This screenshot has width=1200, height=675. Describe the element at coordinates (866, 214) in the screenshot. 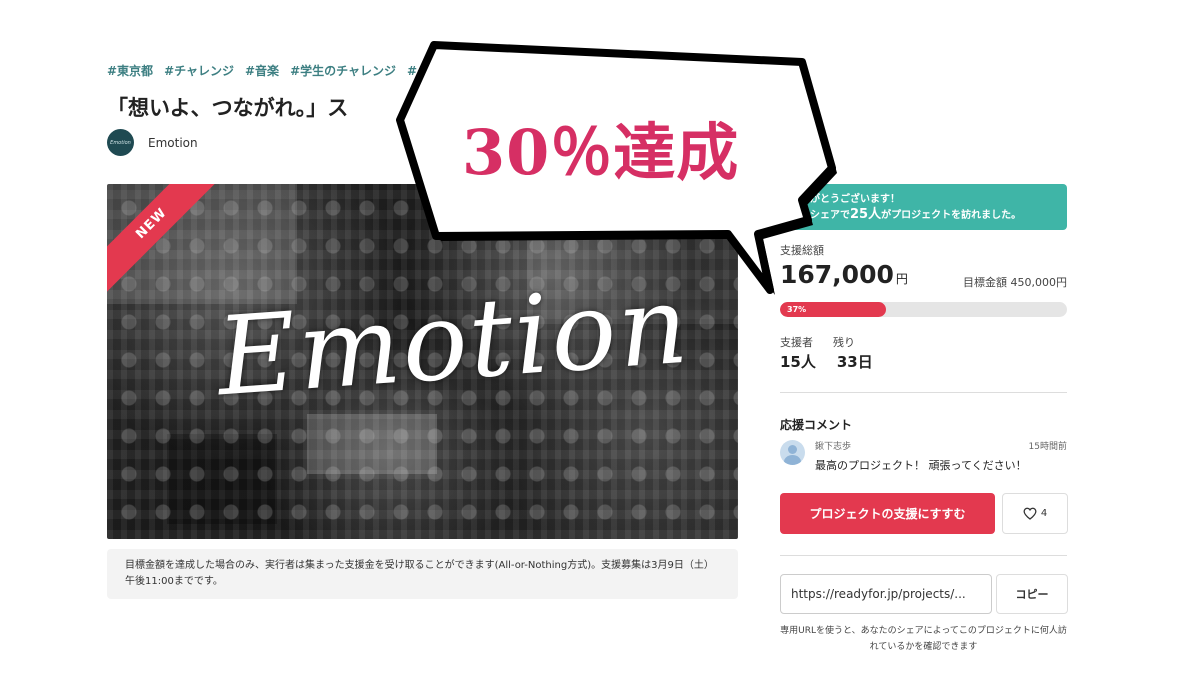

I see `thanks-visitor-count: 25人` at that location.